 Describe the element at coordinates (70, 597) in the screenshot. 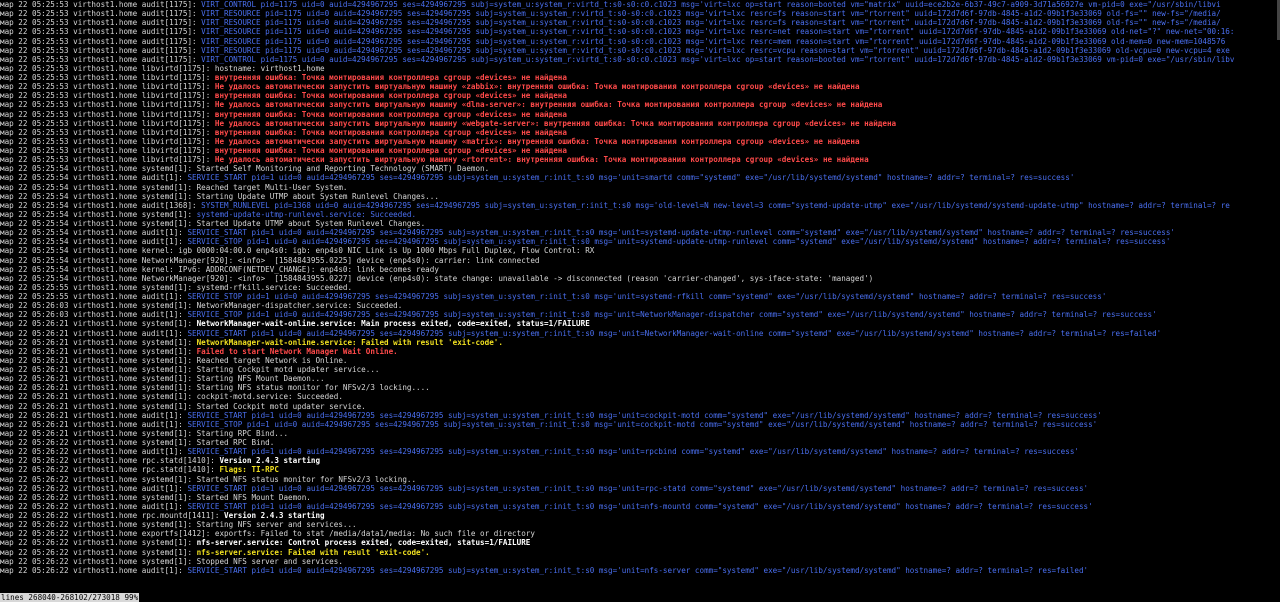

I see `pager-status-bar: lines 268040-268102/273018 99%` at that location.